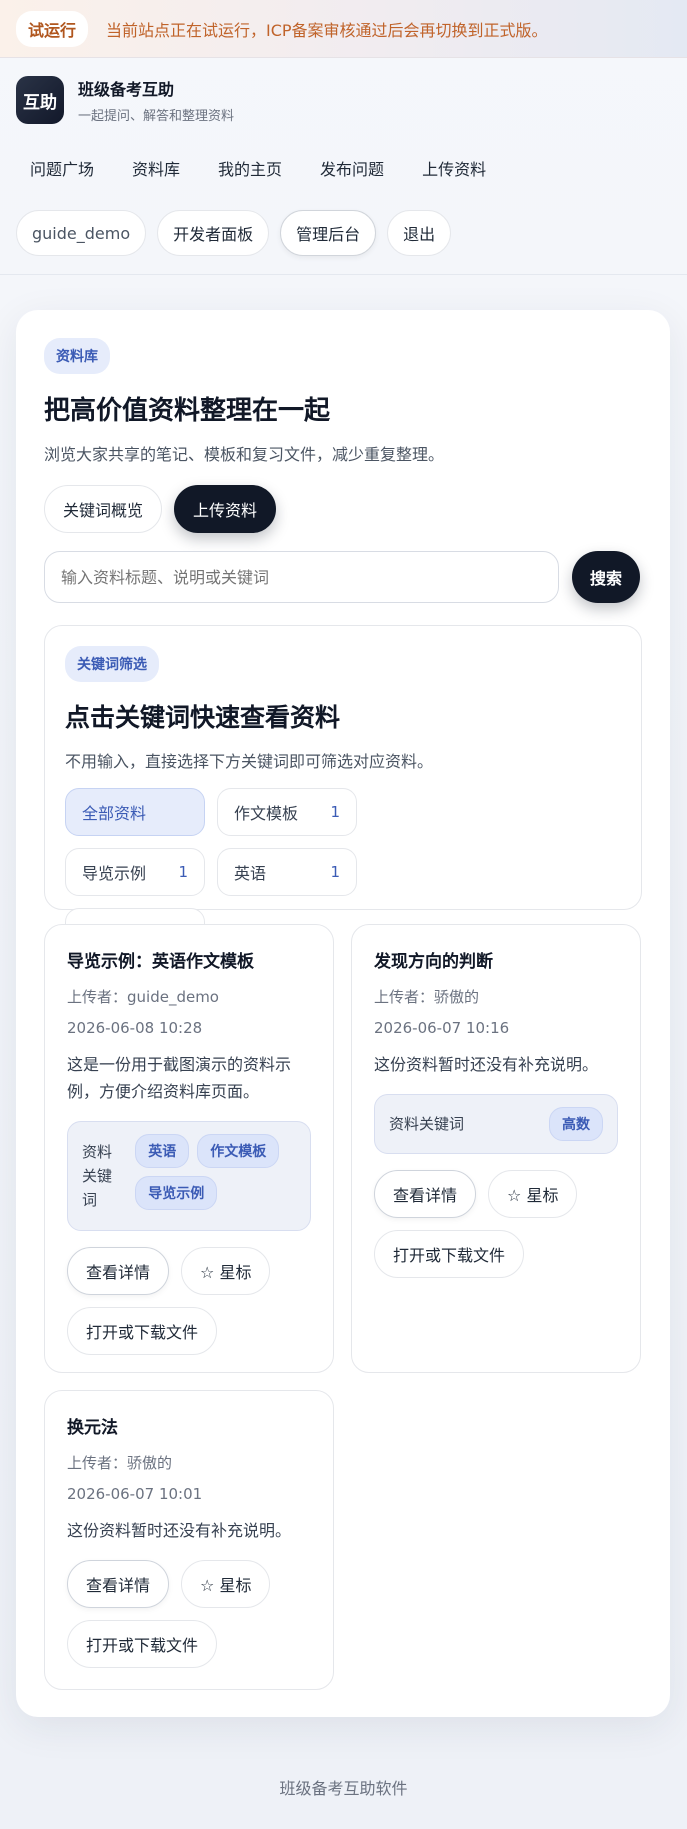 The image size is (687, 1829). What do you see at coordinates (112, 664) in the screenshot?
I see `filter-tag: 关键词筛选` at bounding box center [112, 664].